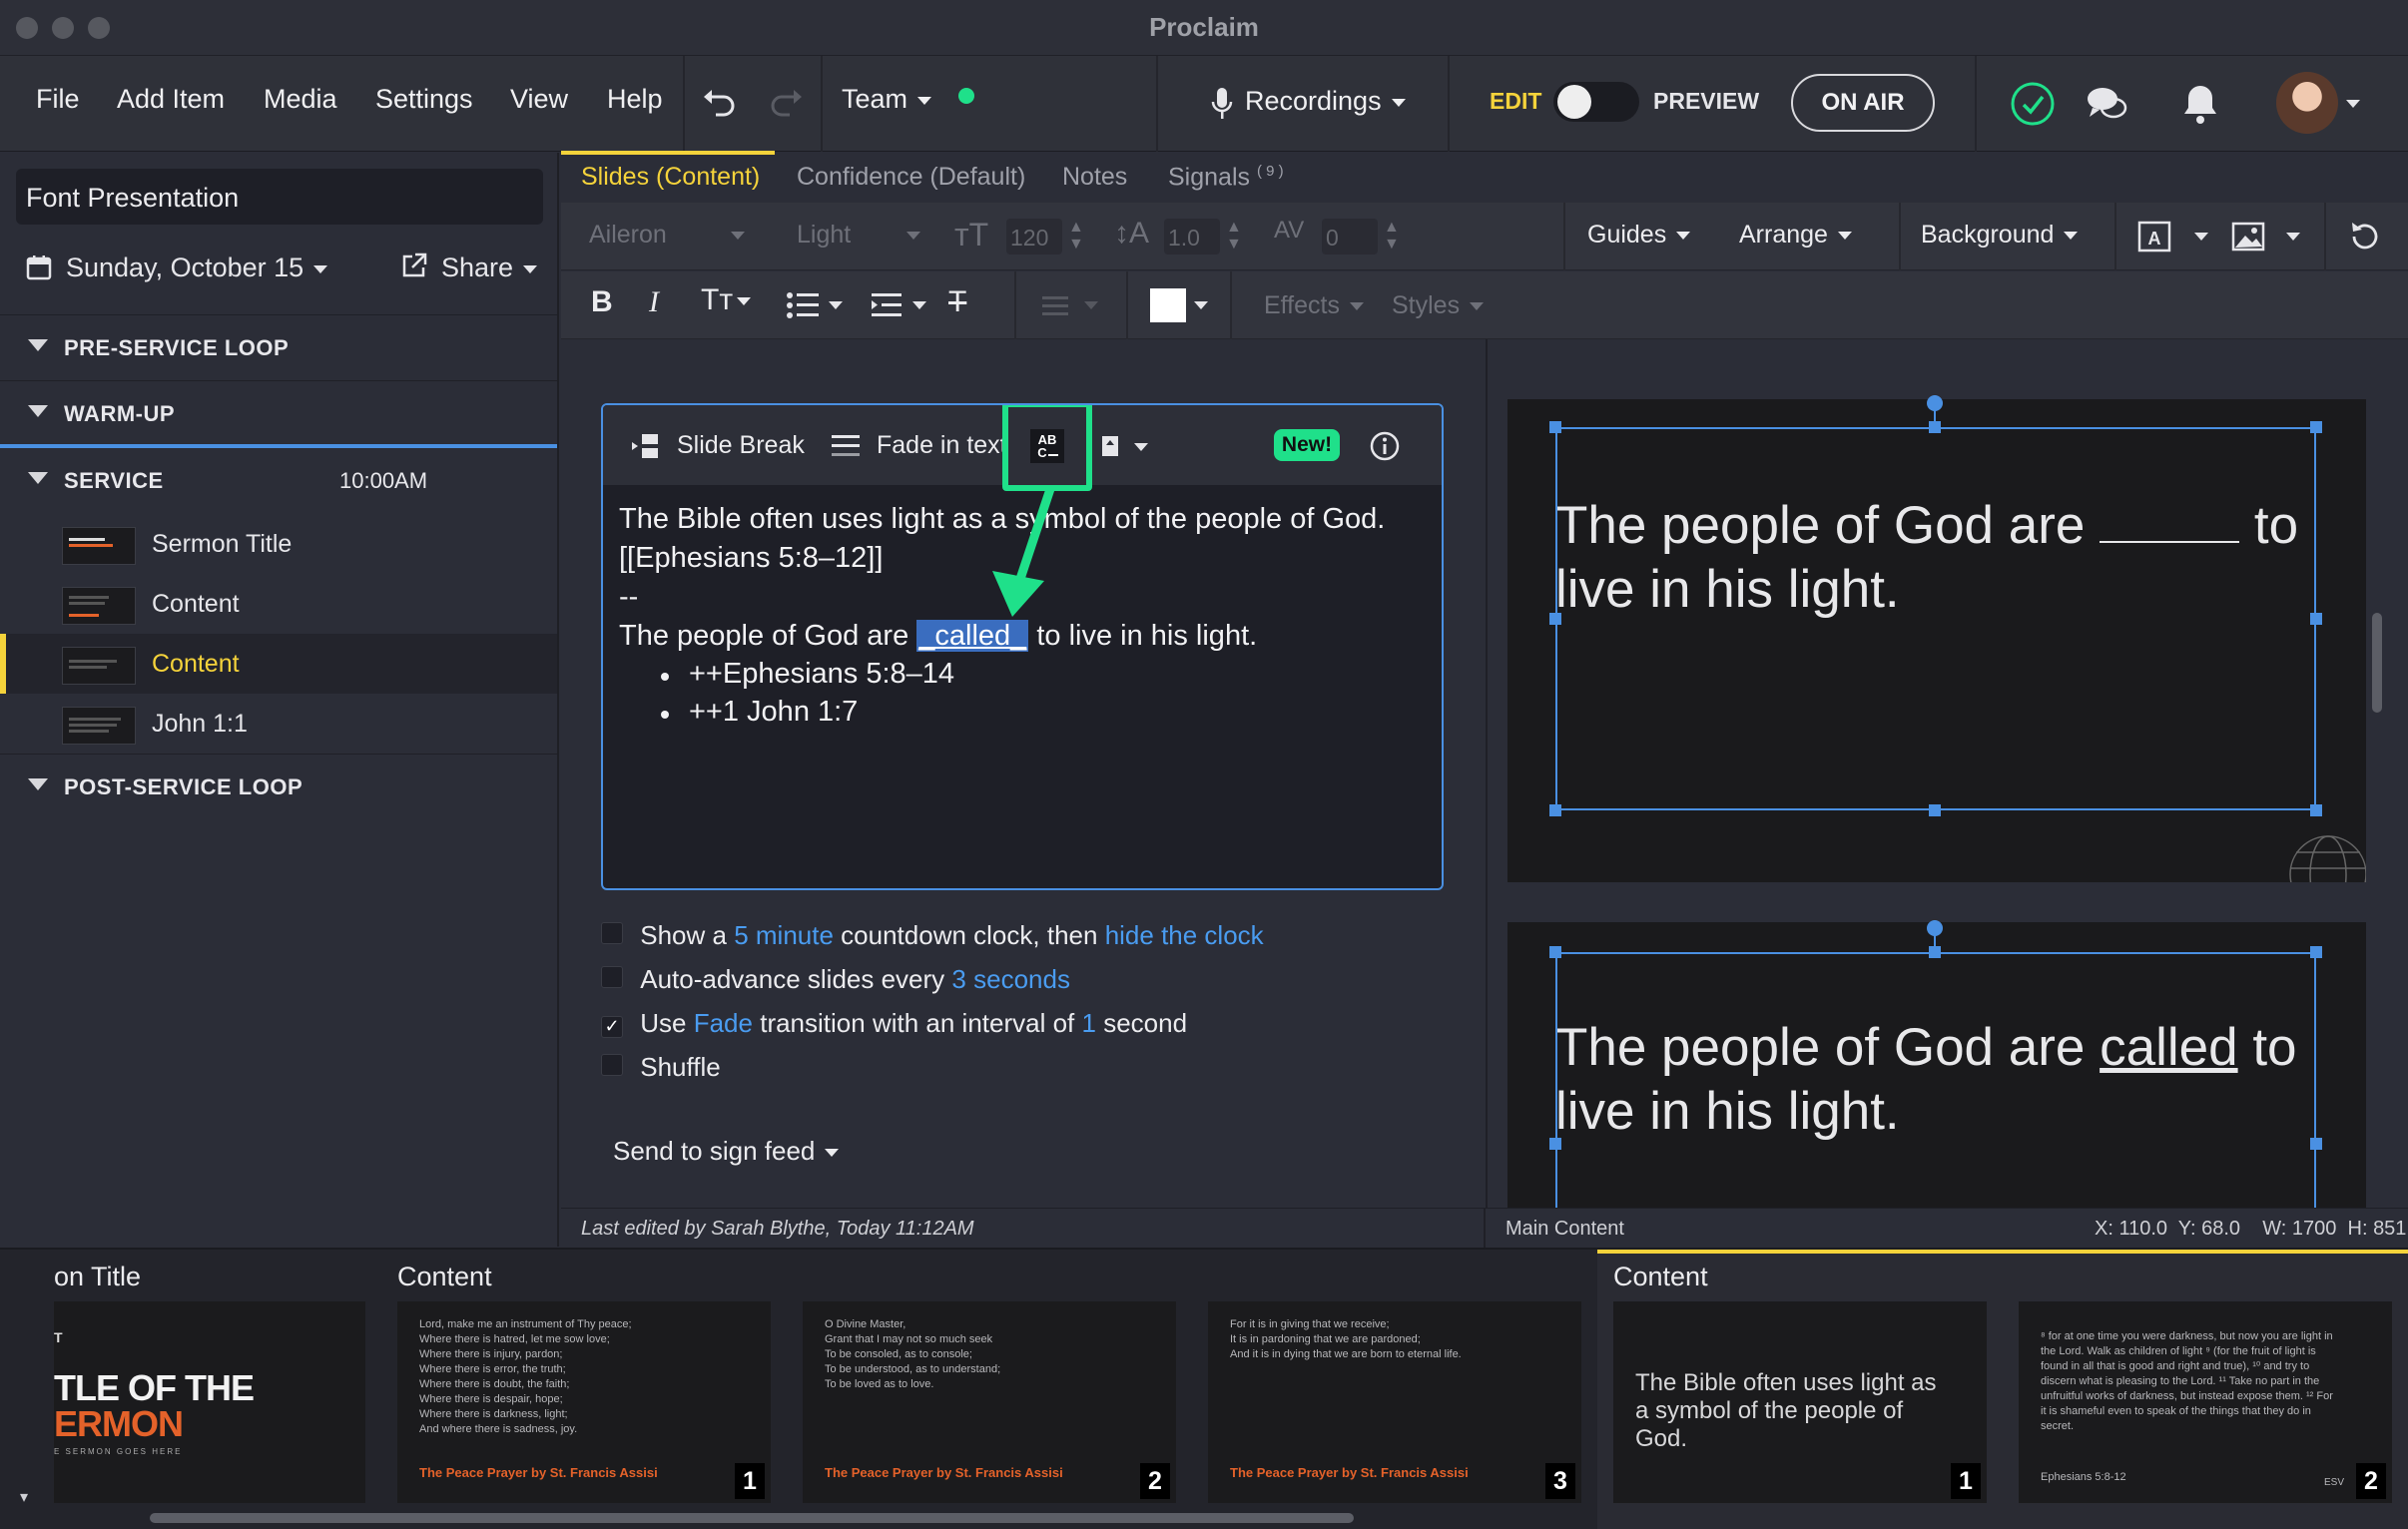 Image resolution: width=2408 pixels, height=1529 pixels. I want to click on edit-preview-toggle, so click(1596, 102).